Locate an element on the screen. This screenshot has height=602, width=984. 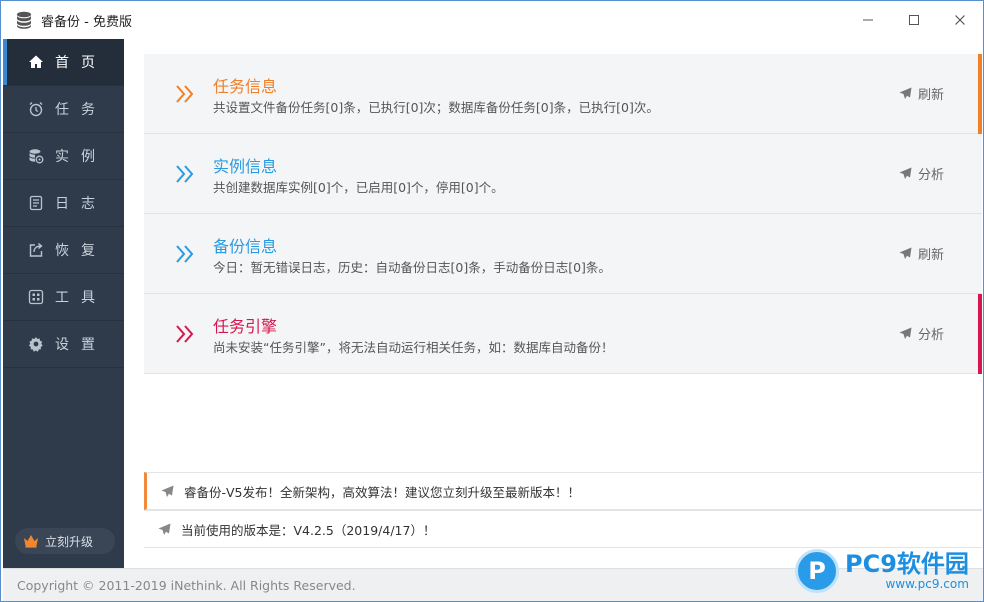
close-button is located at coordinates (960, 20).